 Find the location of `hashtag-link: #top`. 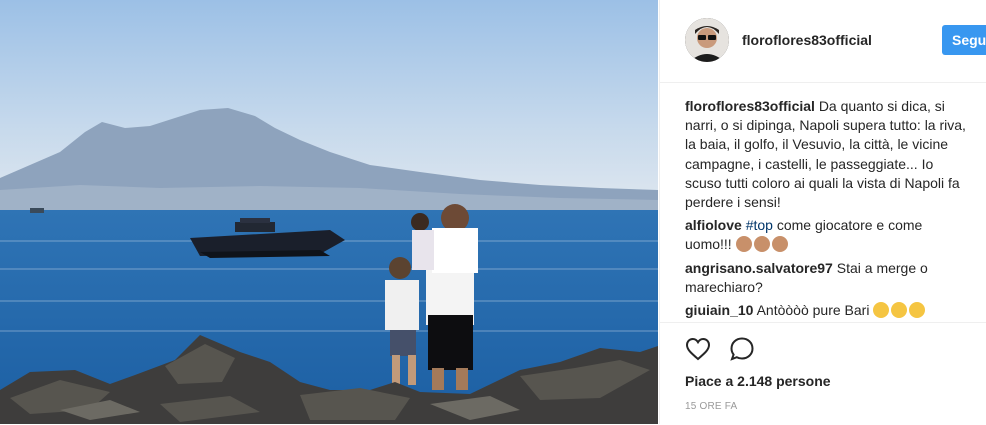

hashtag-link: #top is located at coordinates (759, 225).